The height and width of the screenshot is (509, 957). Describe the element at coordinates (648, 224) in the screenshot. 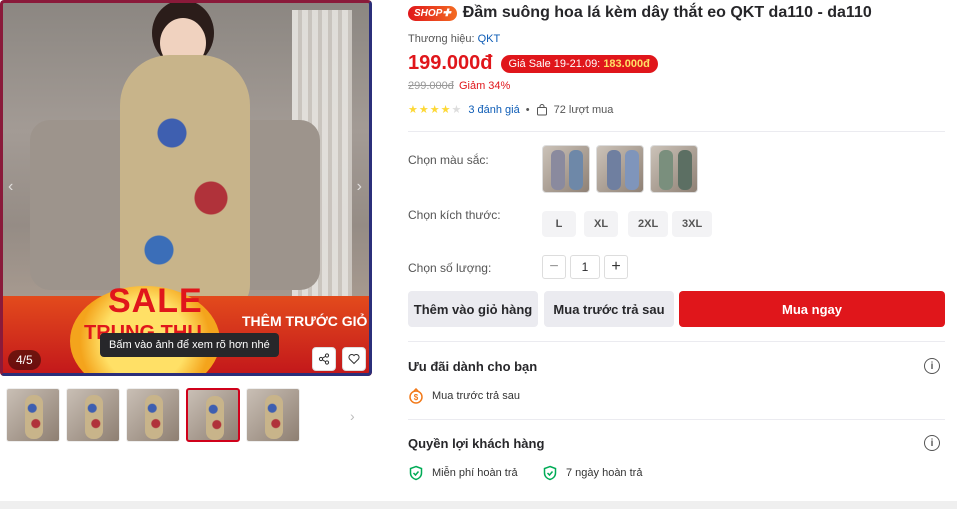

I see `size-option-2xl: 2XL` at that location.